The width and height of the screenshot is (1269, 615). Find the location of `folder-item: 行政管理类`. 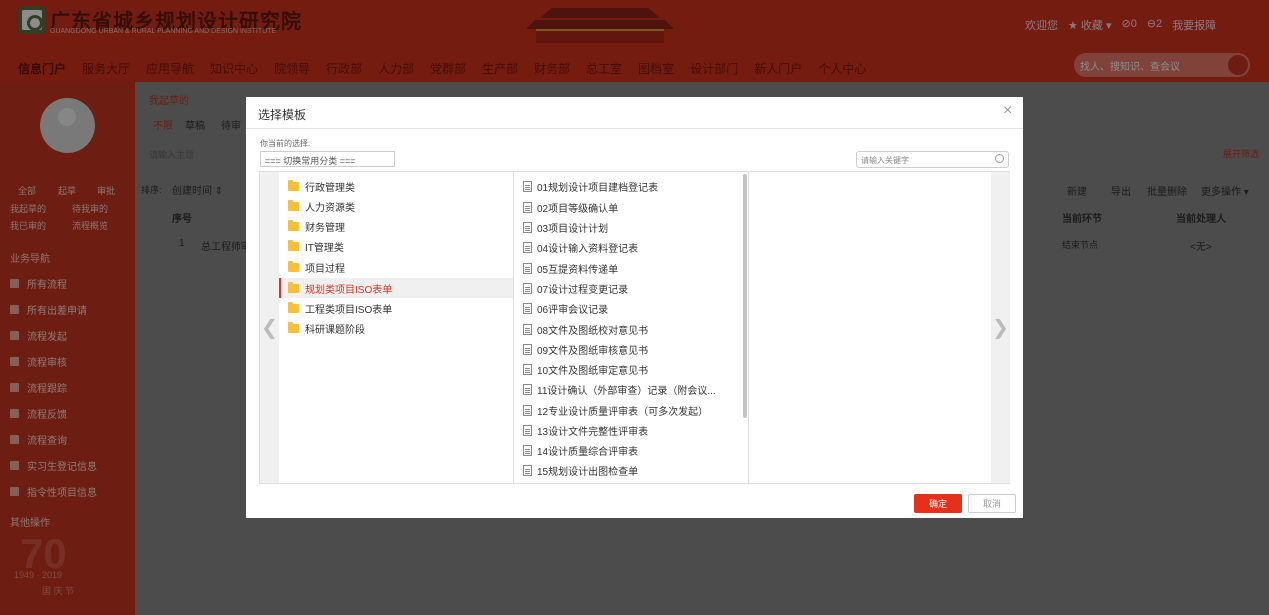

folder-item: 行政管理类 is located at coordinates (396, 186).